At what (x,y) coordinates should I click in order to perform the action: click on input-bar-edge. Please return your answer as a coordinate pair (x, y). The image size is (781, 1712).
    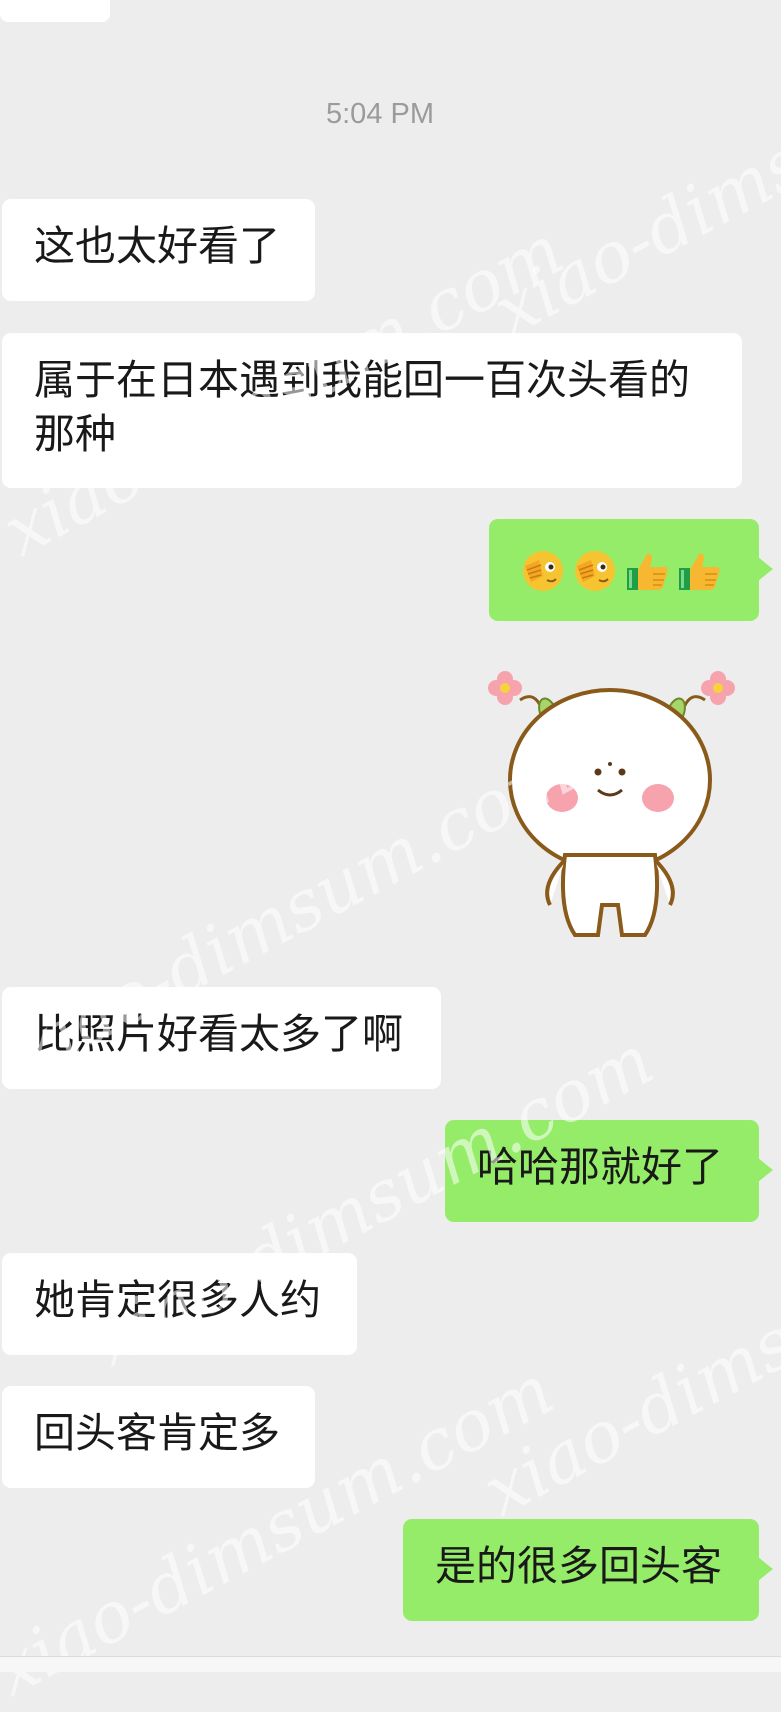
    Looking at the image, I should click on (390, 1664).